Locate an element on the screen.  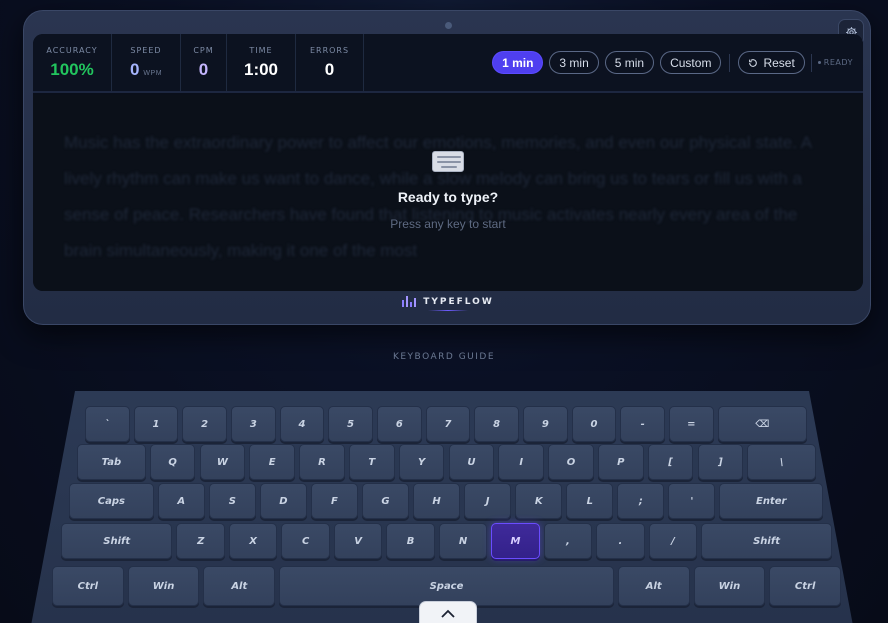
key-label: 3 is located at coordinates (253, 424).